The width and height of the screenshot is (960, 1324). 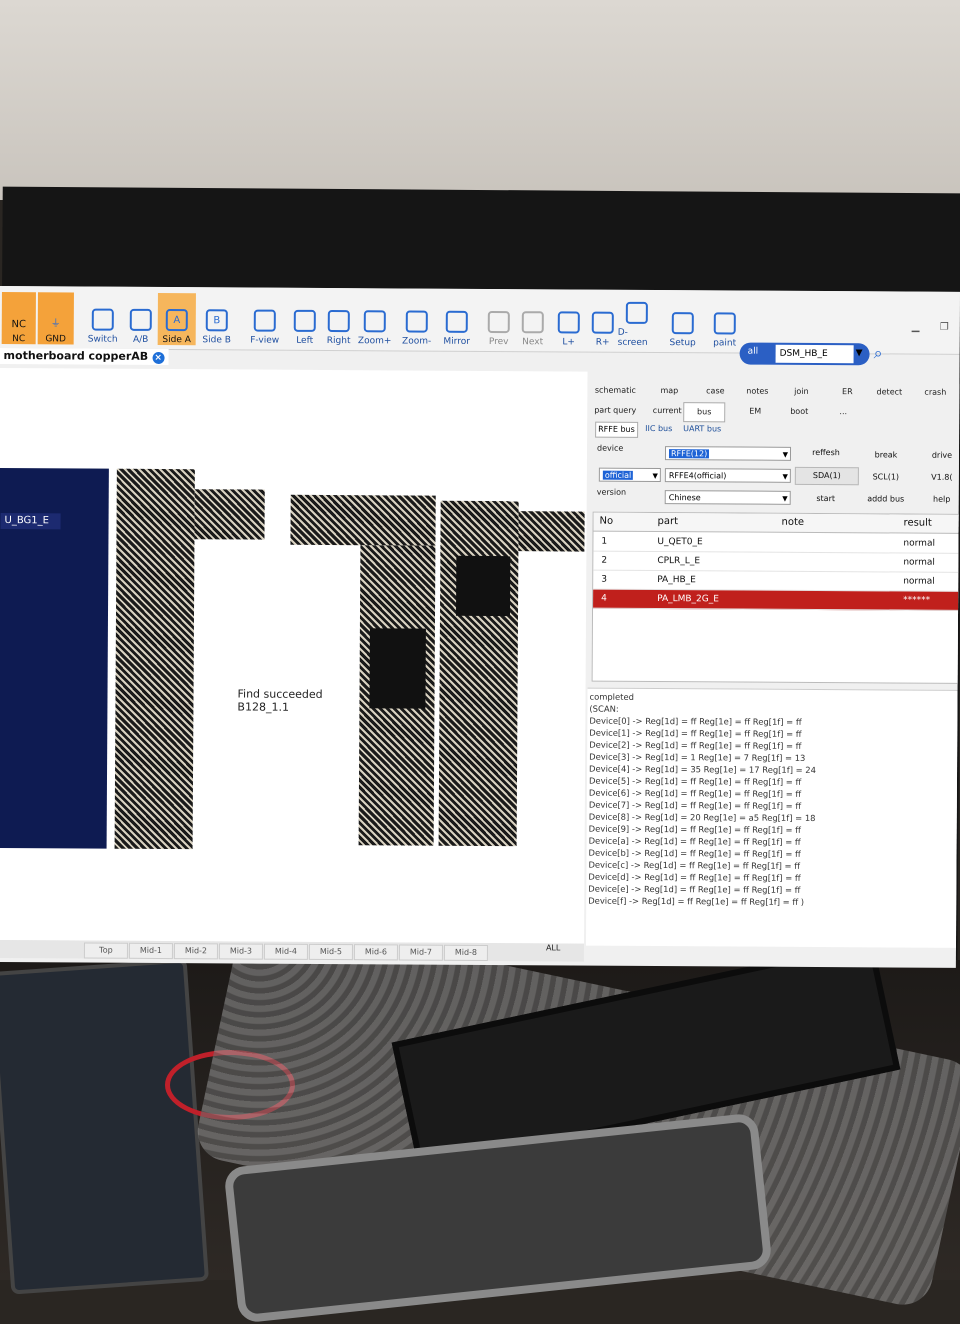 I want to click on panel-notes-button: notes, so click(x=757, y=391).